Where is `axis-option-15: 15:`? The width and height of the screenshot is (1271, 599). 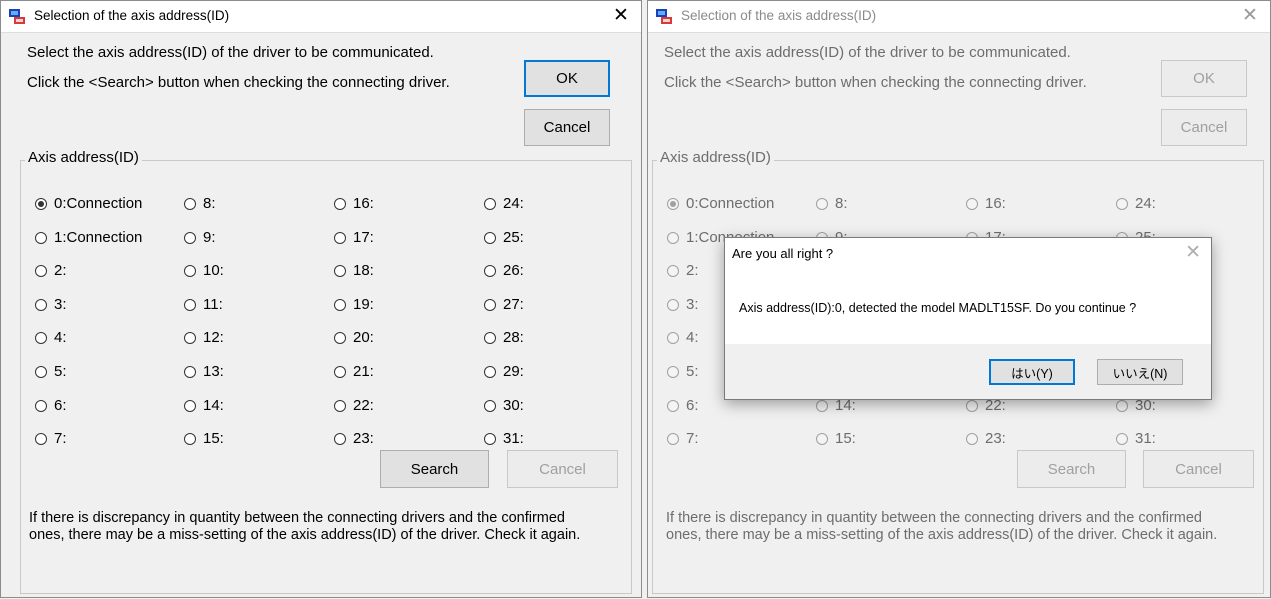
axis-option-15: 15: is located at coordinates (204, 438).